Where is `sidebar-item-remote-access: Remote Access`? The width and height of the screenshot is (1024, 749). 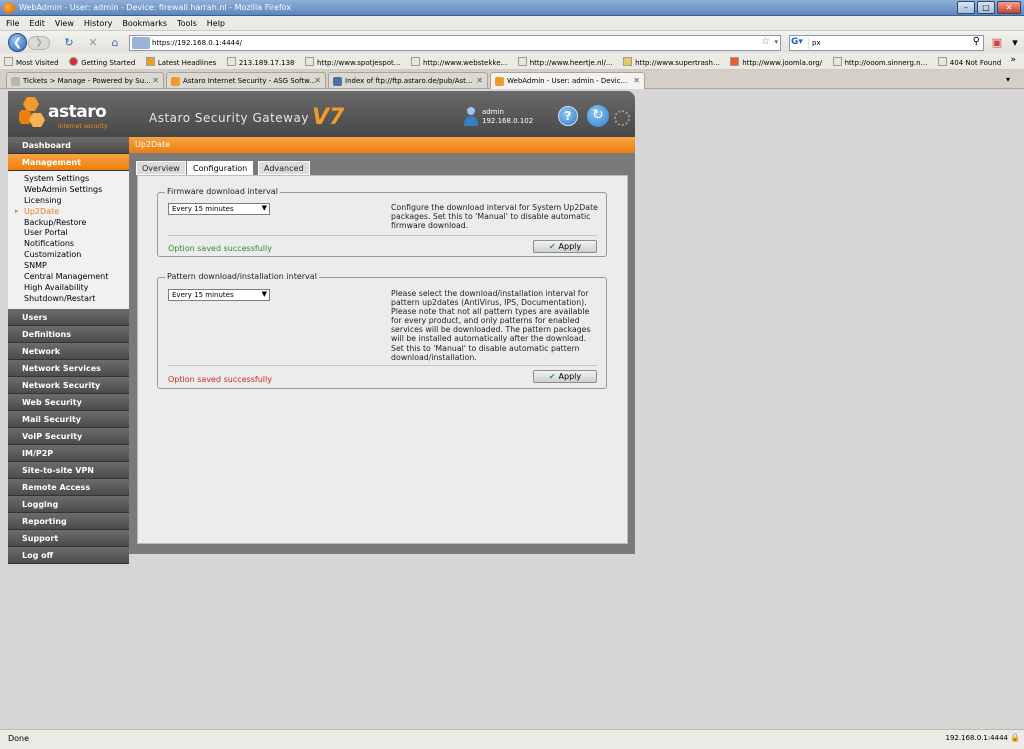 sidebar-item-remote-access: Remote Access is located at coordinates (68, 487).